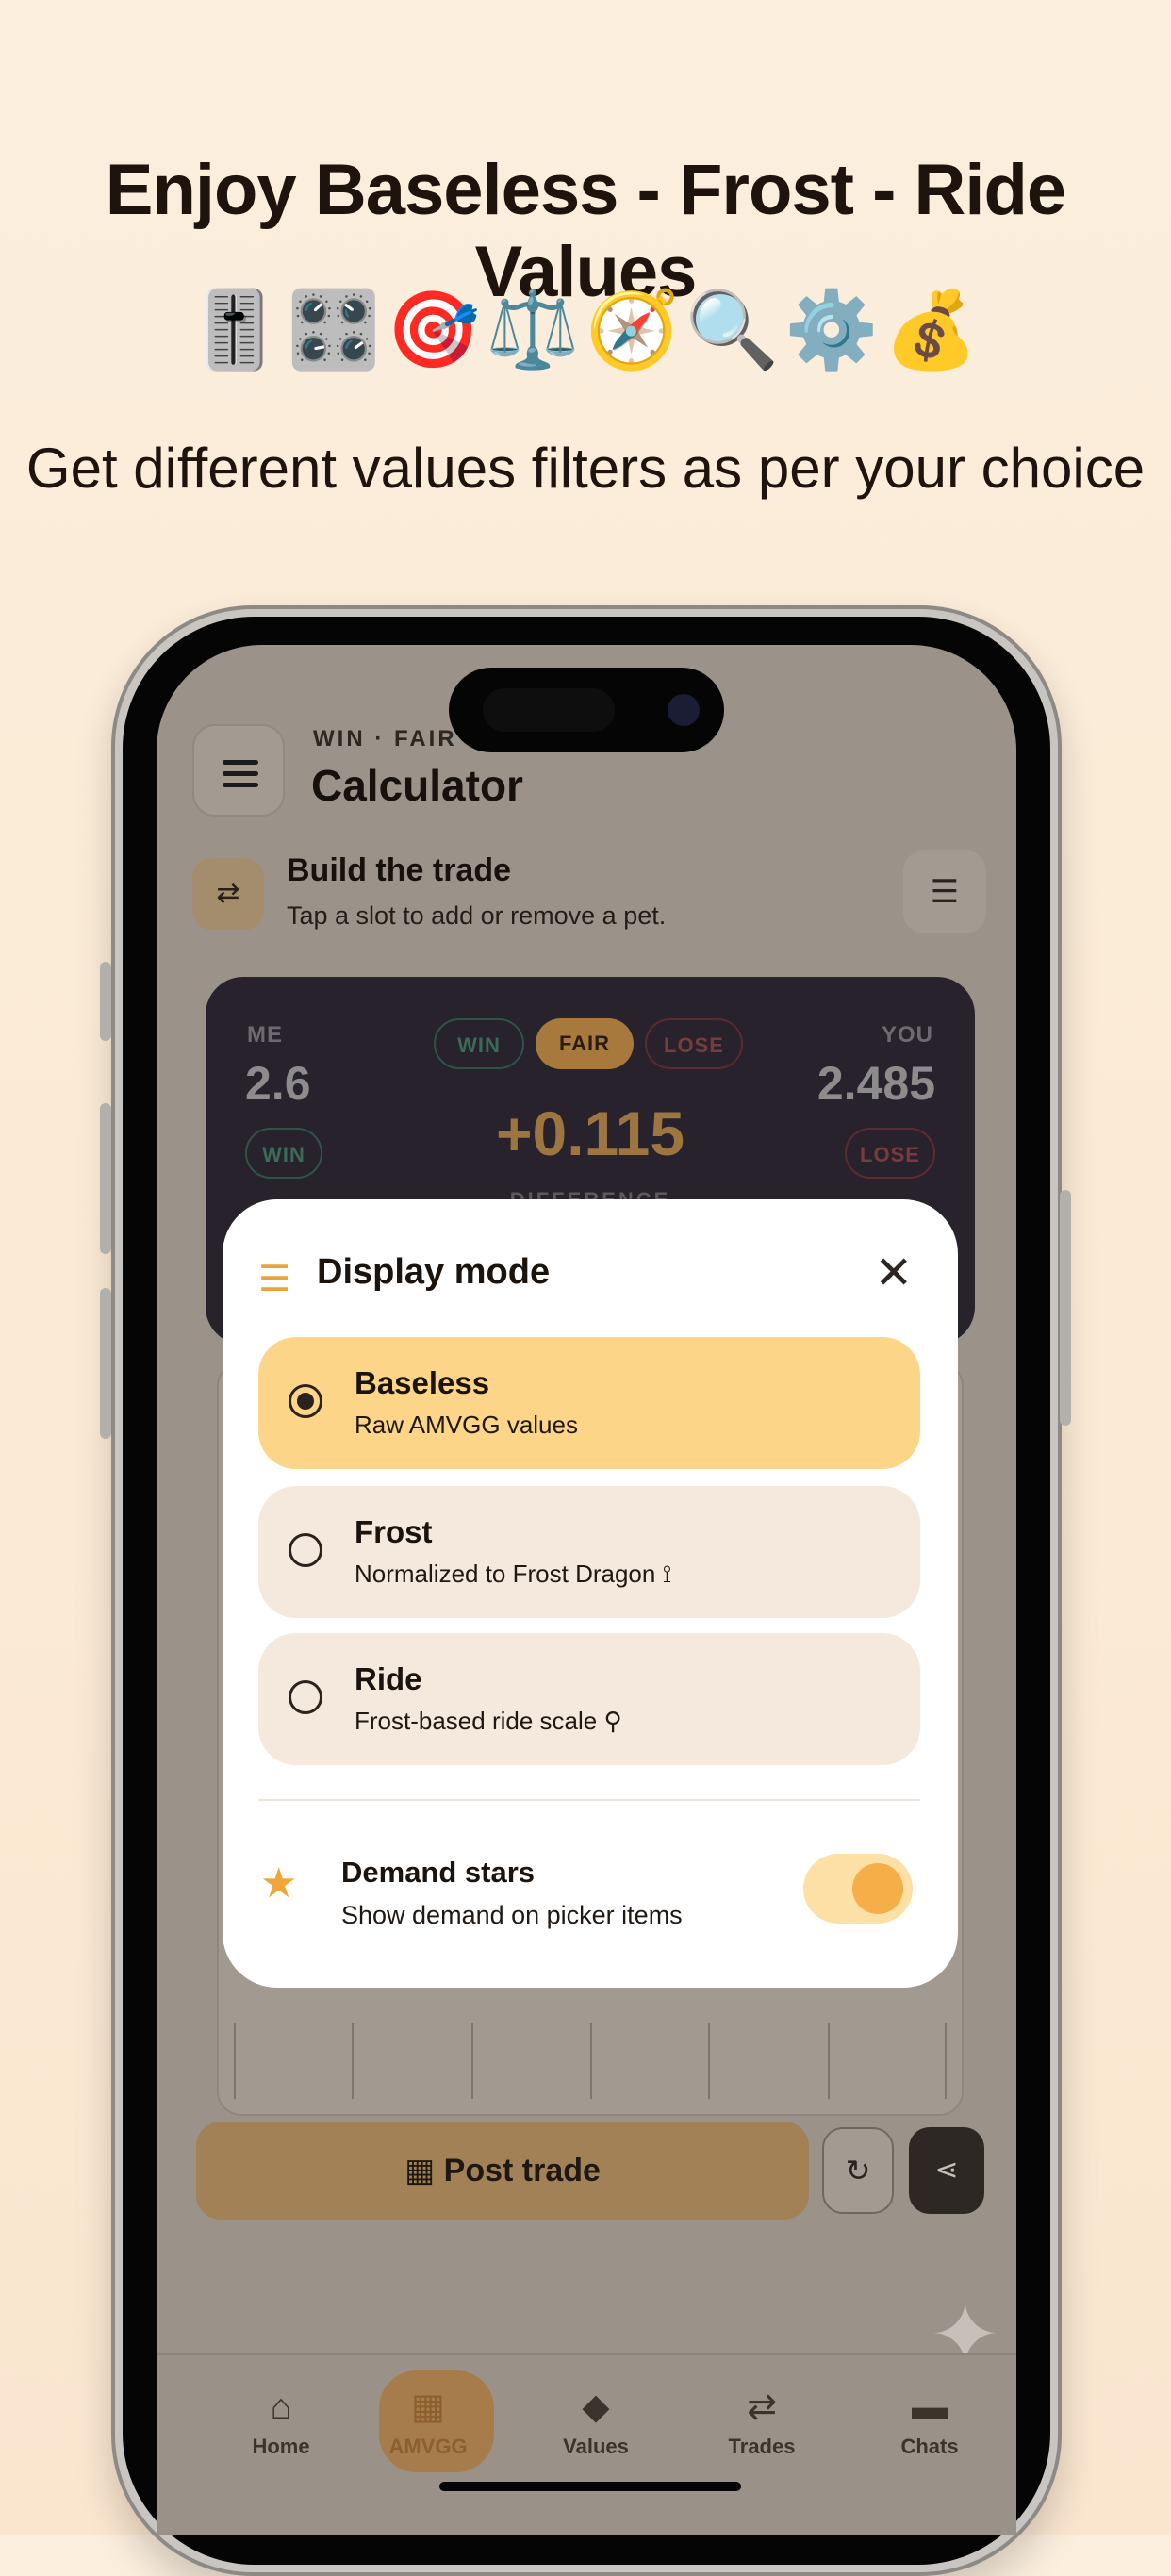  What do you see at coordinates (684, 710) in the screenshot?
I see `front-camera` at bounding box center [684, 710].